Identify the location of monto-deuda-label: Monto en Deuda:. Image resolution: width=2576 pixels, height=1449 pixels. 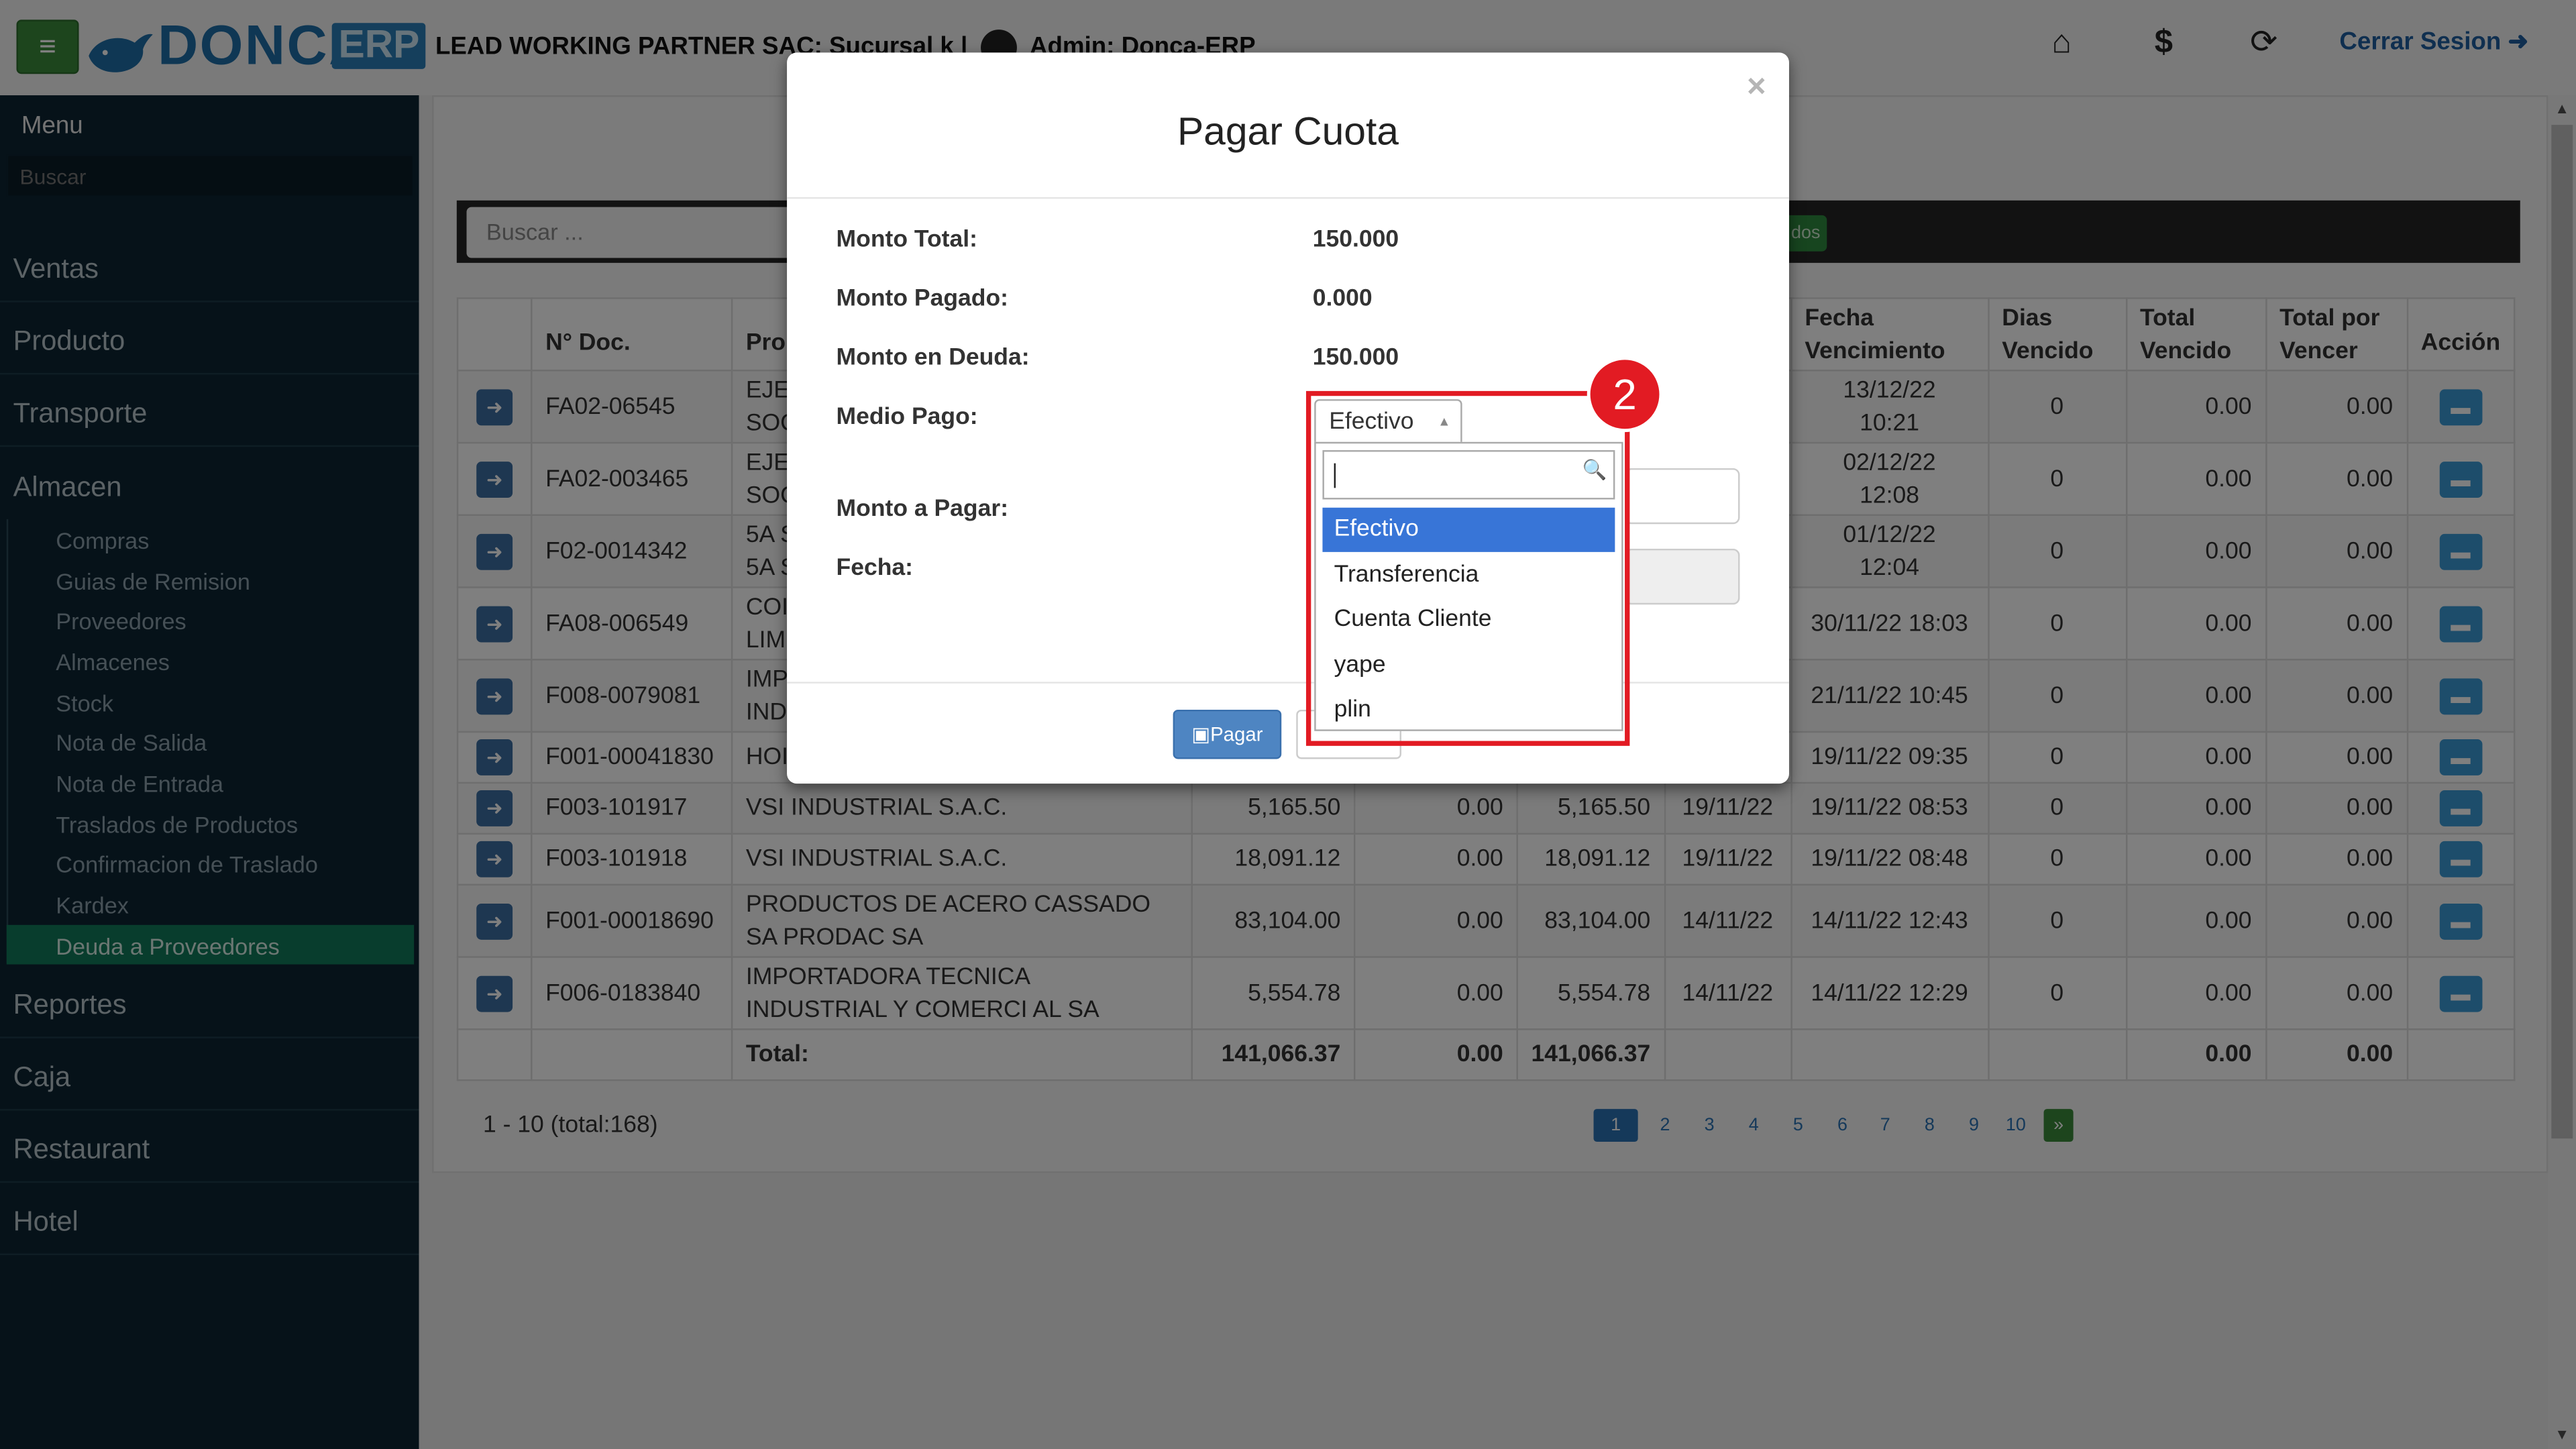
(933, 358).